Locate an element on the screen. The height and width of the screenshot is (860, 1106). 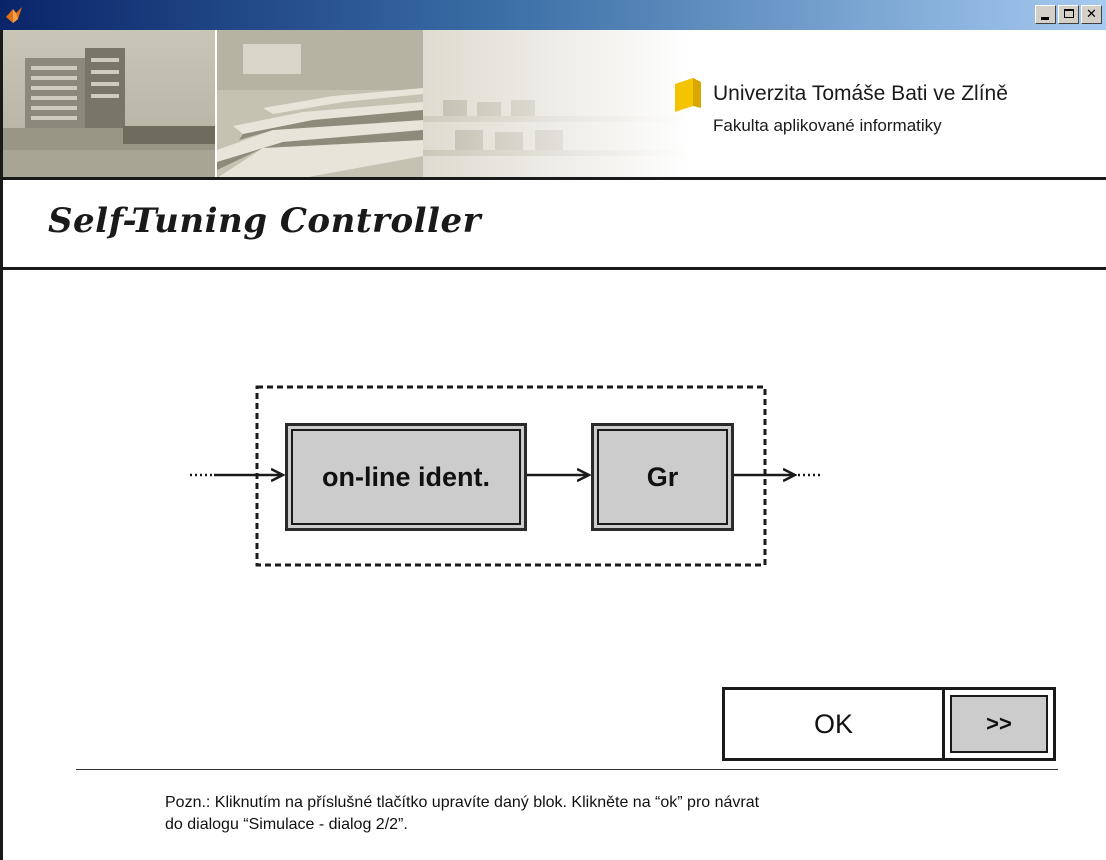
campus-photos is located at coordinates (348, 104).